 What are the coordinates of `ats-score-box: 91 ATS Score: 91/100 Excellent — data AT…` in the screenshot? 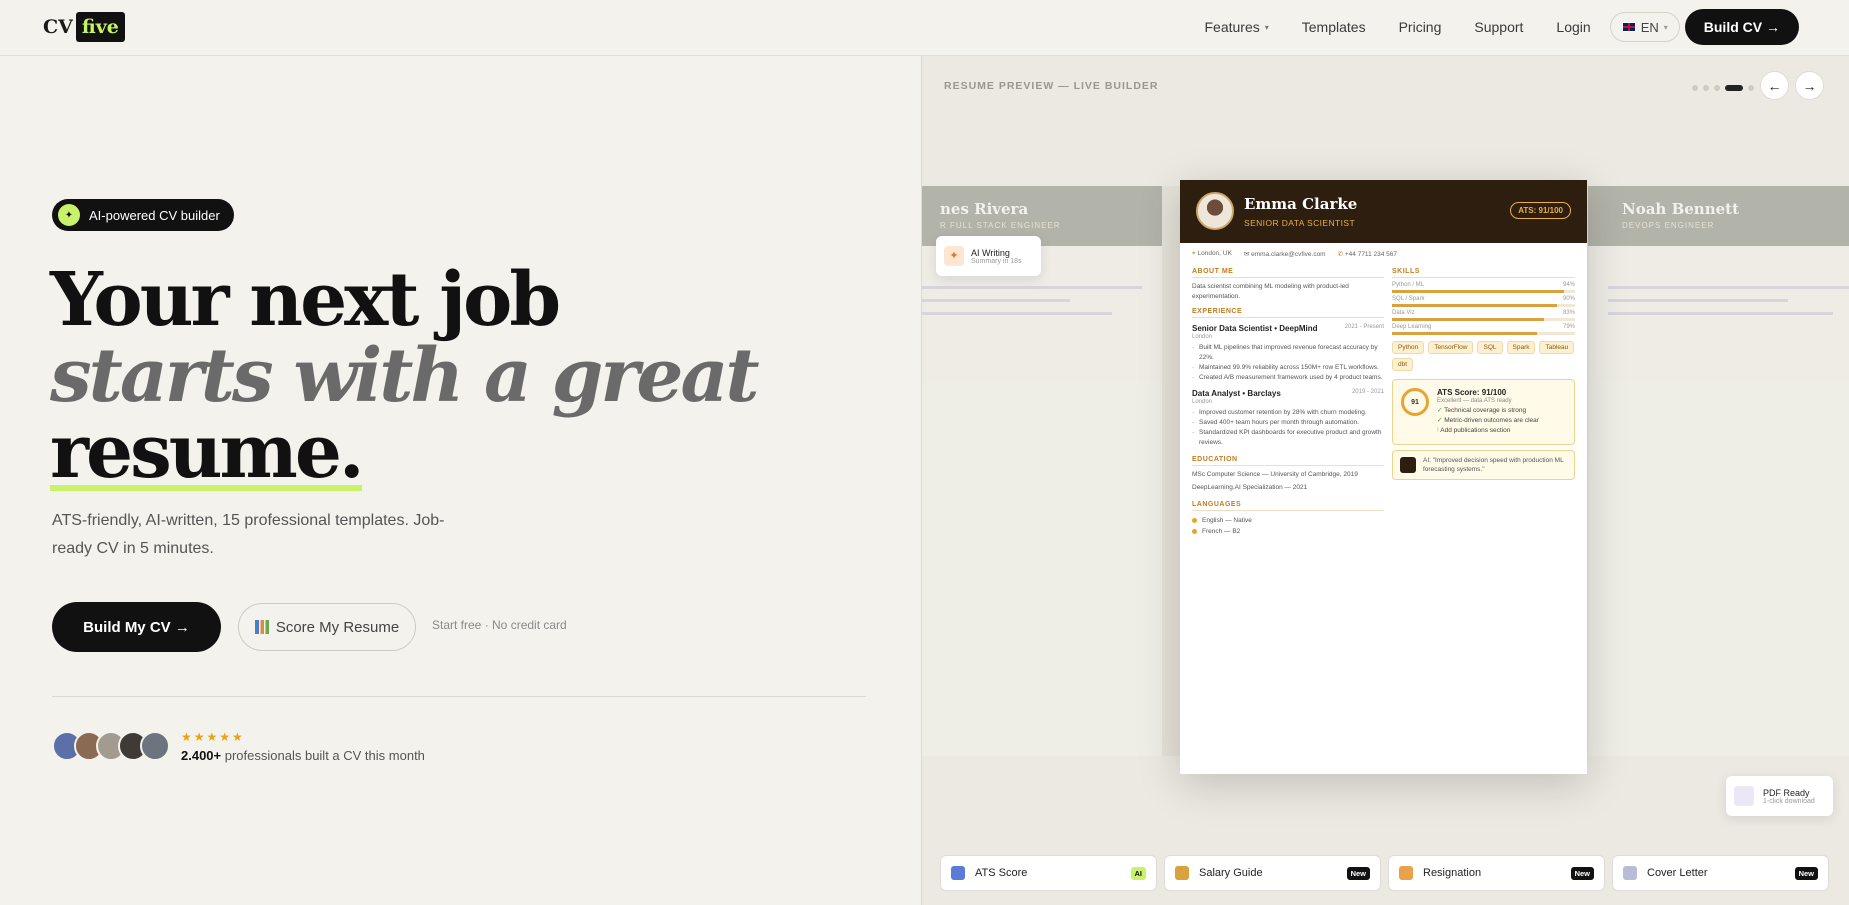 It's located at (1483, 412).